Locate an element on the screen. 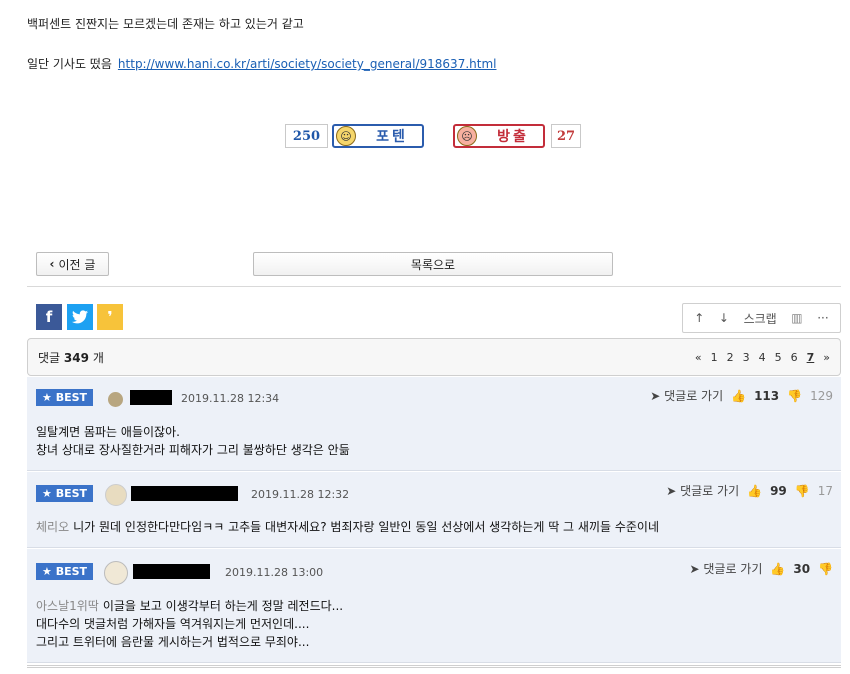 Image resolution: width=850 pixels, height=674 pixels. comment-meta: ➤ 댓글로 가기 👍 30 👎 is located at coordinates (761, 568).